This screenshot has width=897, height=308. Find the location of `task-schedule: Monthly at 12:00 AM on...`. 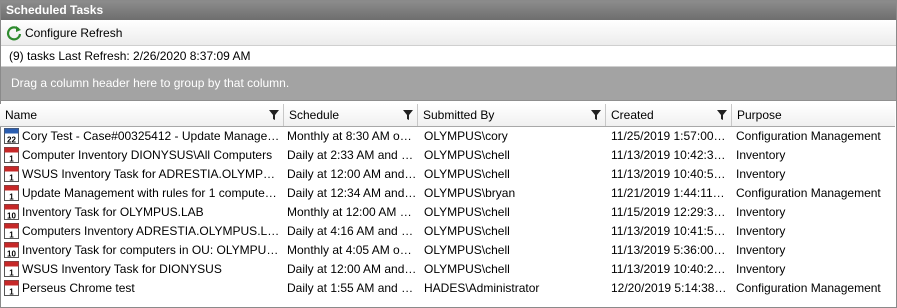

task-schedule: Monthly at 12:00 AM on... is located at coordinates (352, 212).